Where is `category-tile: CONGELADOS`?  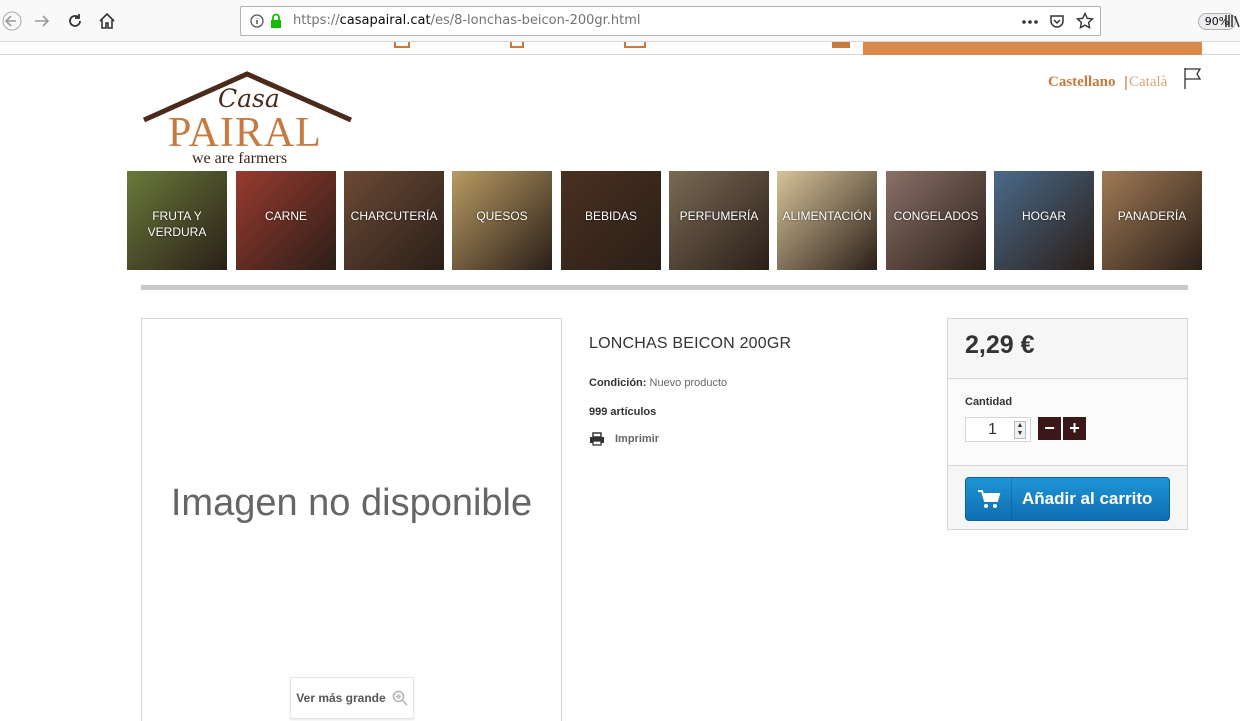 category-tile: CONGELADOS is located at coordinates (936, 220).